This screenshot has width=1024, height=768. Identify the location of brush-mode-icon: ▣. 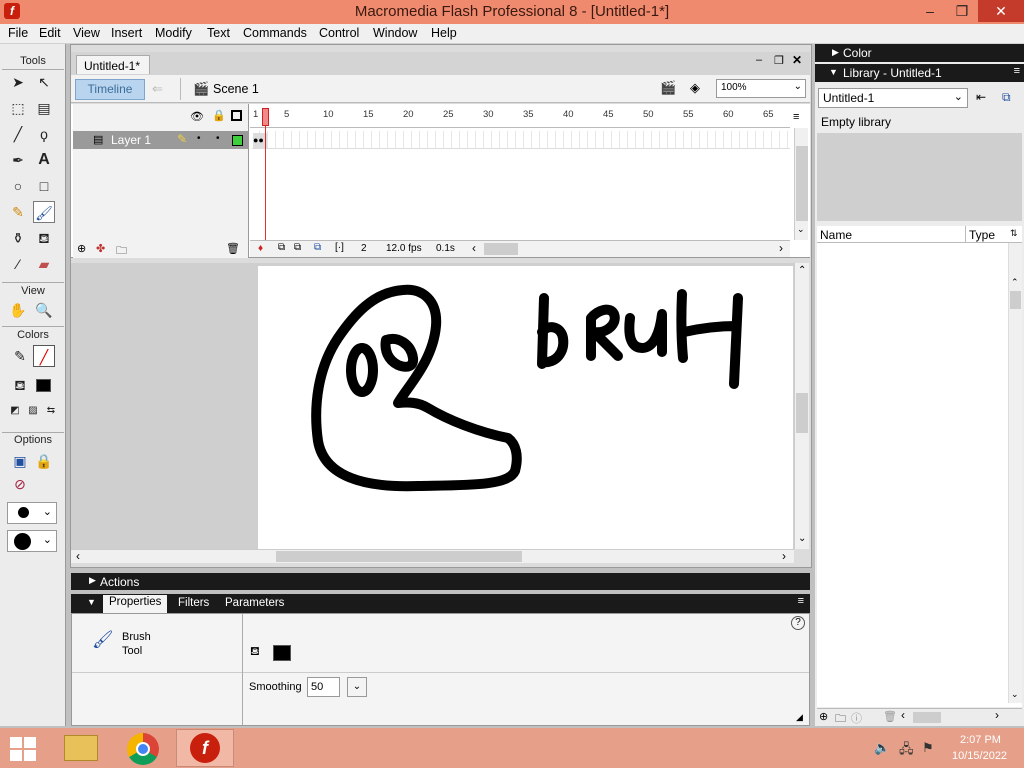
(20, 461).